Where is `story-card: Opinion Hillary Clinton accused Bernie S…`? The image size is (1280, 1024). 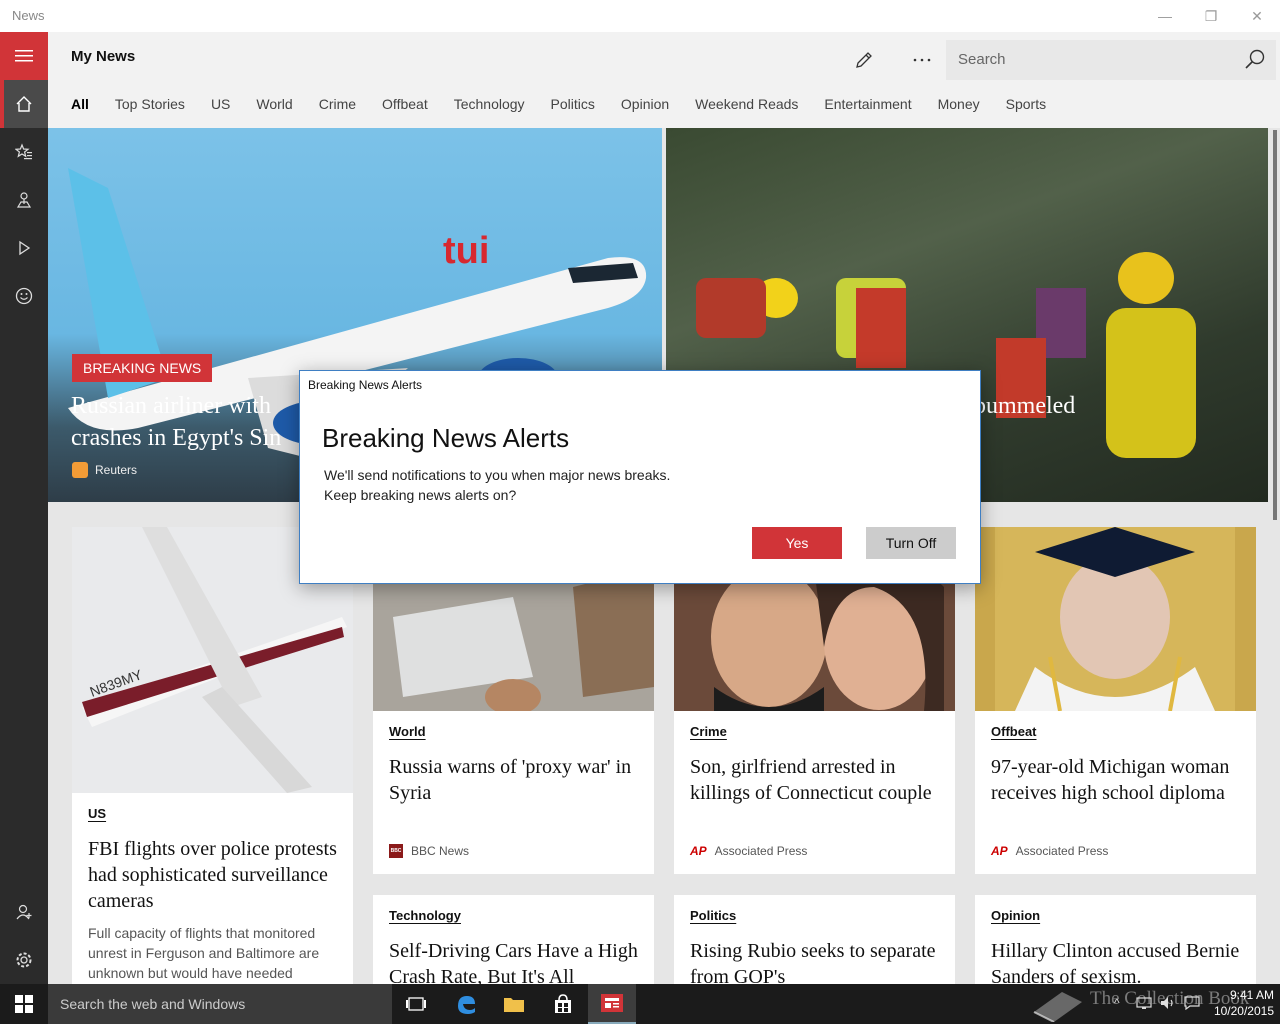 story-card: Opinion Hillary Clinton accused Bernie S… is located at coordinates (1115, 945).